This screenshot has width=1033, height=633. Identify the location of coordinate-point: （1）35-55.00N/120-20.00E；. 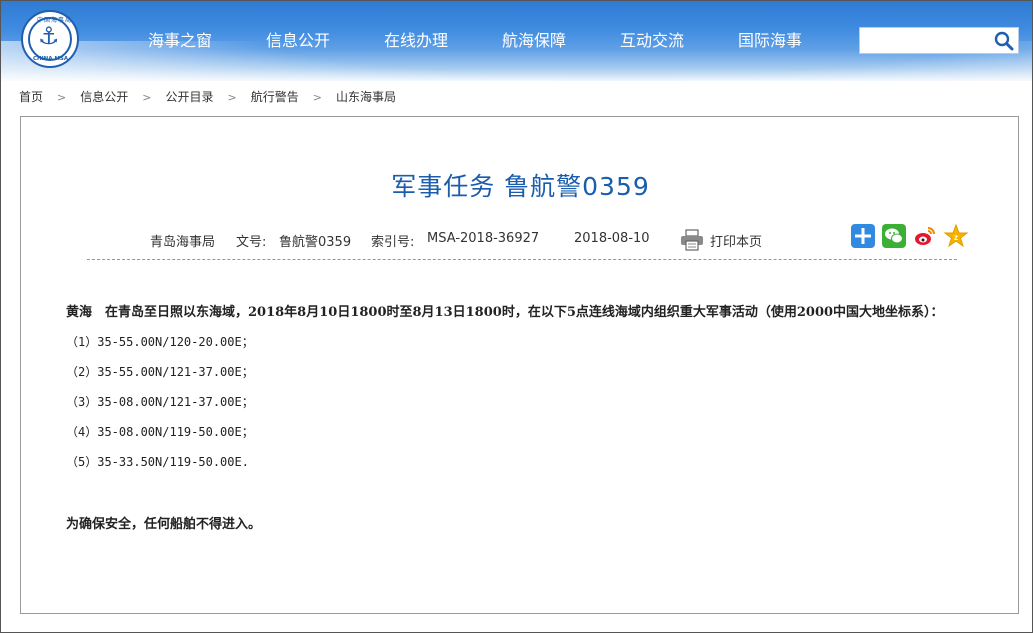
(160, 342).